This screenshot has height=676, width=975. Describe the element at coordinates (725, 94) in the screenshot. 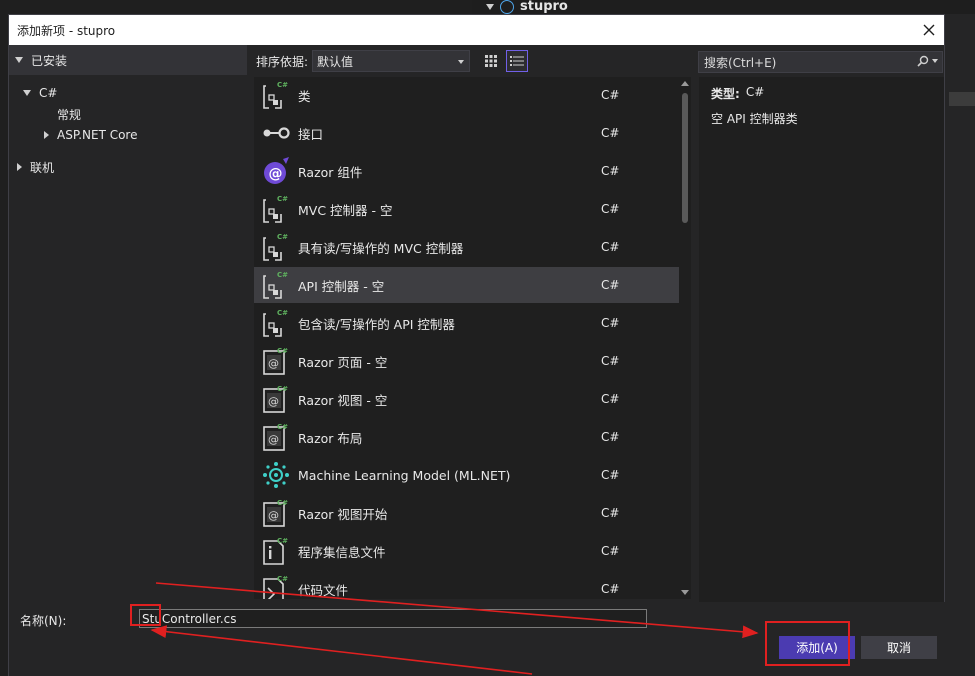

I see `type-label: 类型:` at that location.